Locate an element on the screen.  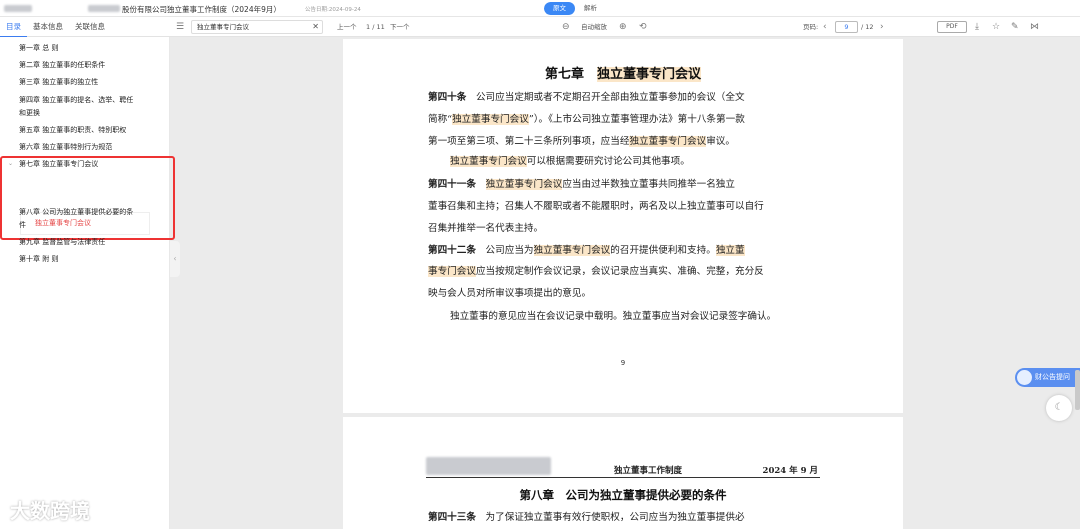
robot-avatar-icon is located at coordinates (1024, 377).